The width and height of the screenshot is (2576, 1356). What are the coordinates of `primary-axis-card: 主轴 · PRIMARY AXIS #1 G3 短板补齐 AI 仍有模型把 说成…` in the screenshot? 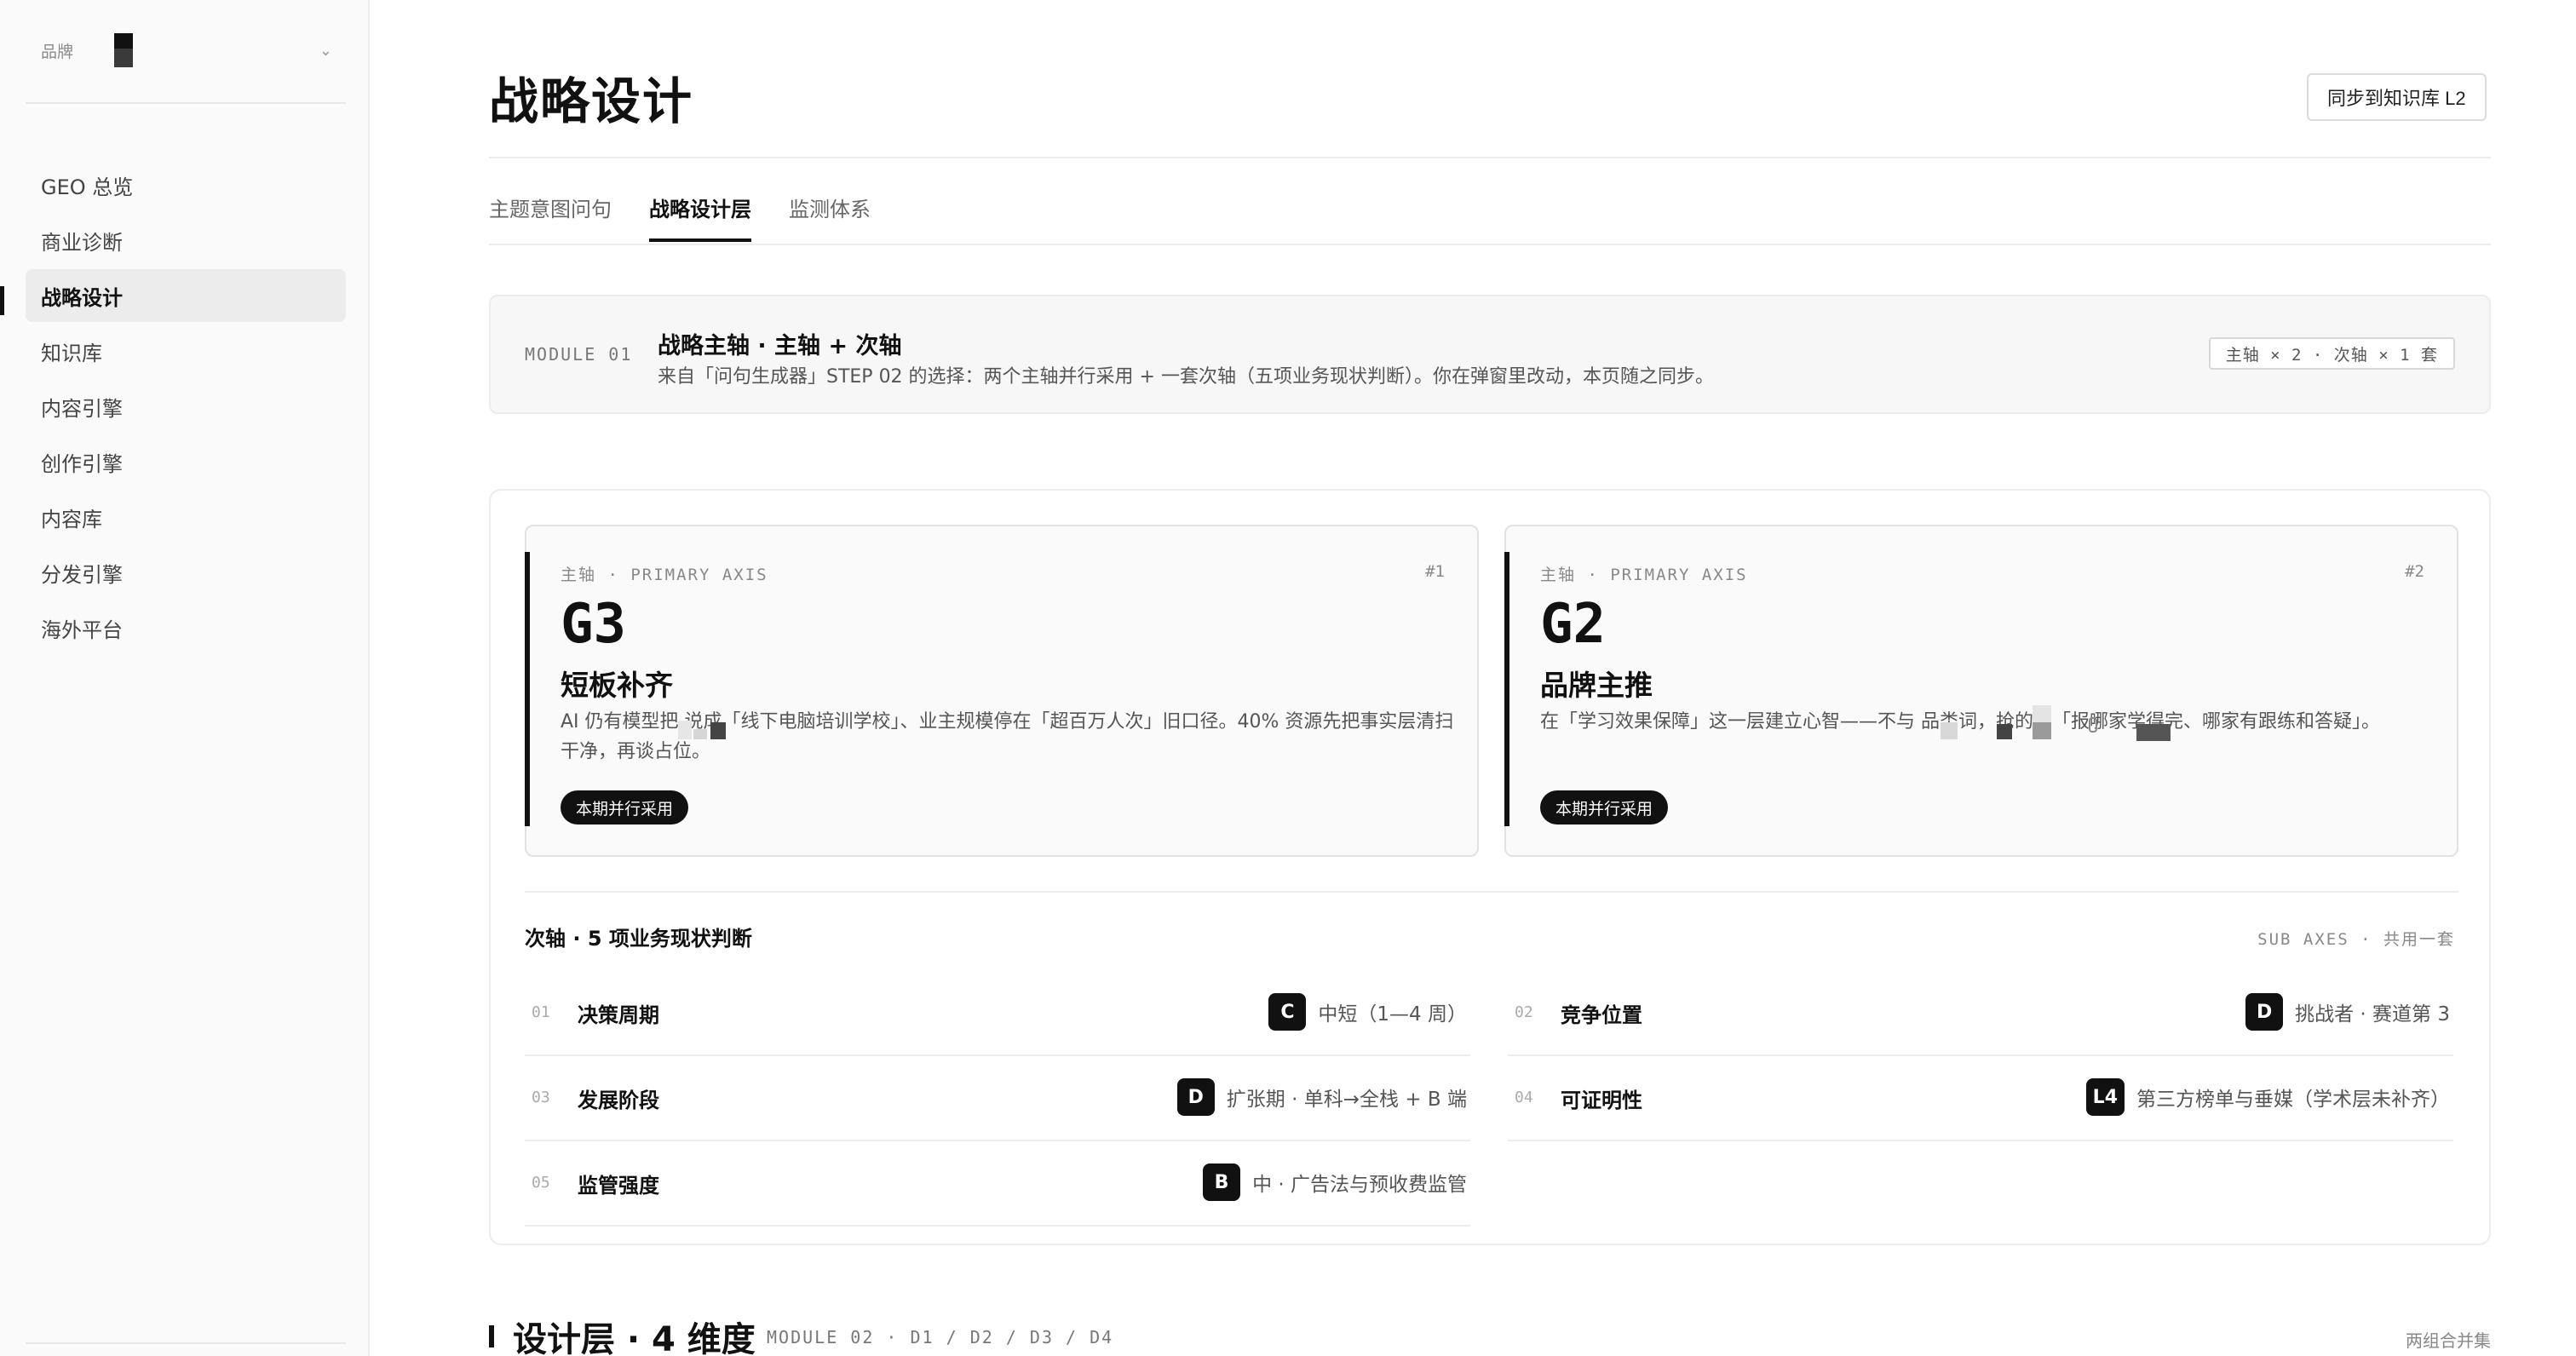 It's located at (1002, 691).